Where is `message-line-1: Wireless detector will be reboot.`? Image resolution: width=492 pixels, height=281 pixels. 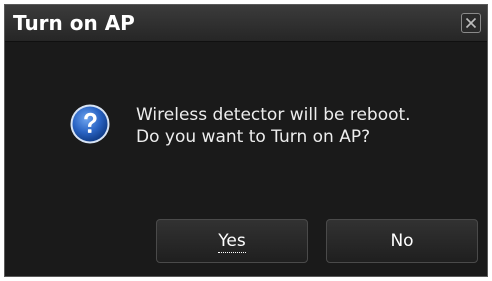
message-line-1: Wireless detector will be reboot. is located at coordinates (273, 115).